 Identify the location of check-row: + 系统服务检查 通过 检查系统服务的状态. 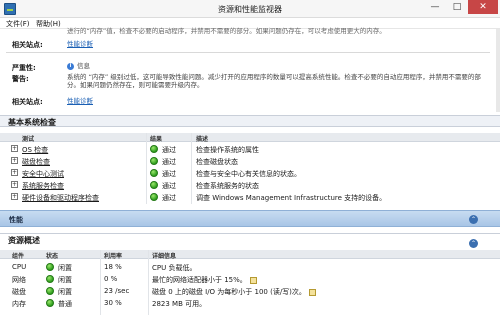
(250, 184).